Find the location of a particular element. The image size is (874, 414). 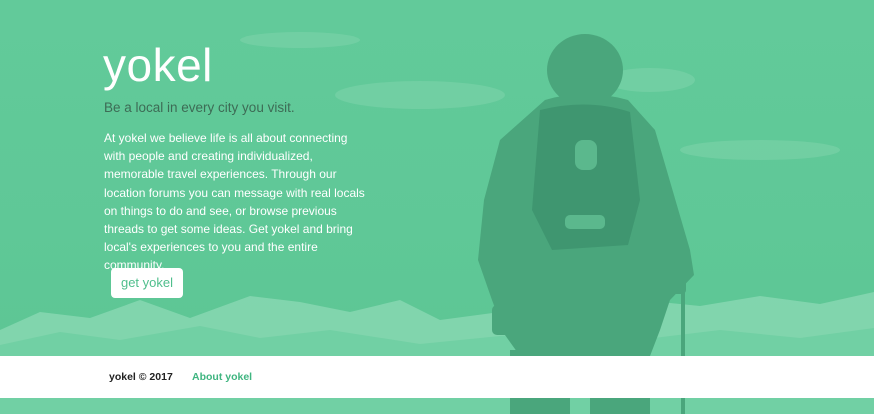

footer-copyright: yokel © 2017 is located at coordinates (141, 377).